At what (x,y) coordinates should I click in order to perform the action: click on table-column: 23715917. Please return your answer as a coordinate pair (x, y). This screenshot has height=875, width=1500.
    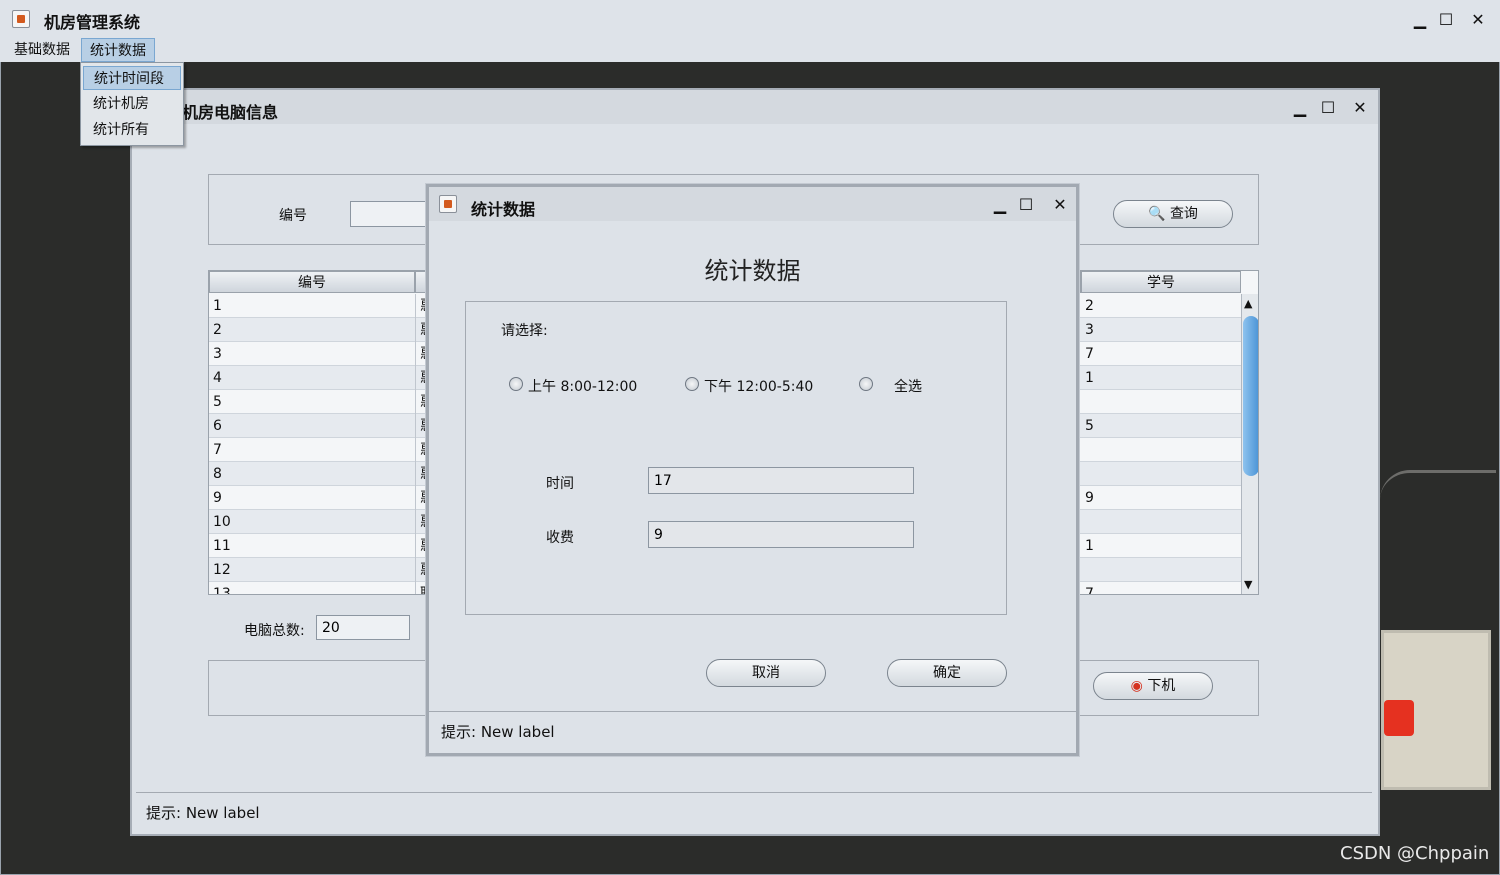
    Looking at the image, I should click on (1161, 444).